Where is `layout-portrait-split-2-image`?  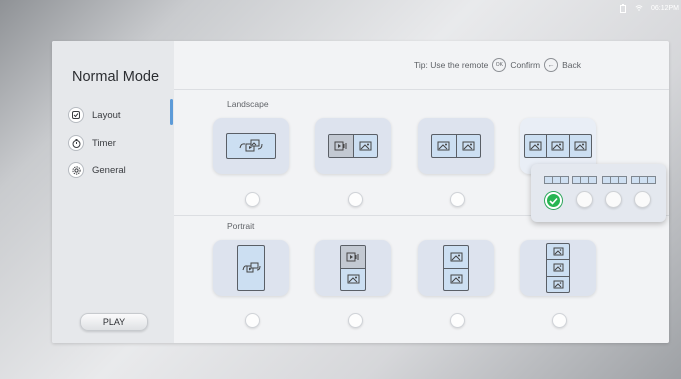 layout-portrait-split-2-image is located at coordinates (456, 268).